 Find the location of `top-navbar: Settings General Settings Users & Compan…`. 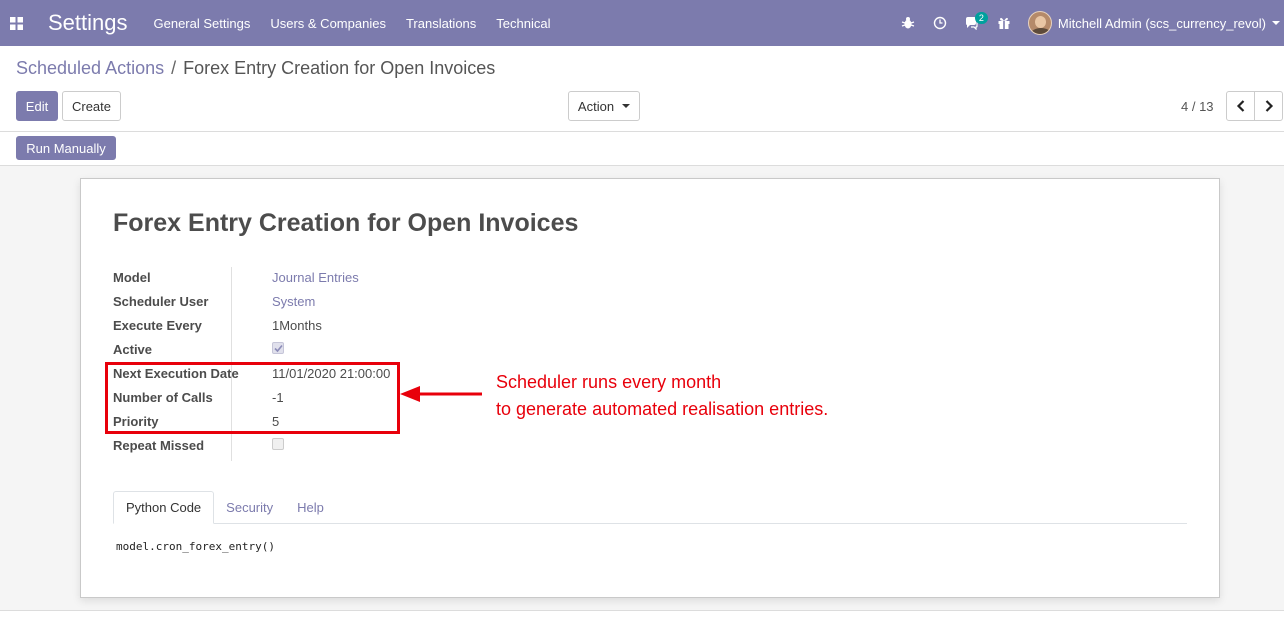

top-navbar: Settings General Settings Users & Compan… is located at coordinates (642, 23).